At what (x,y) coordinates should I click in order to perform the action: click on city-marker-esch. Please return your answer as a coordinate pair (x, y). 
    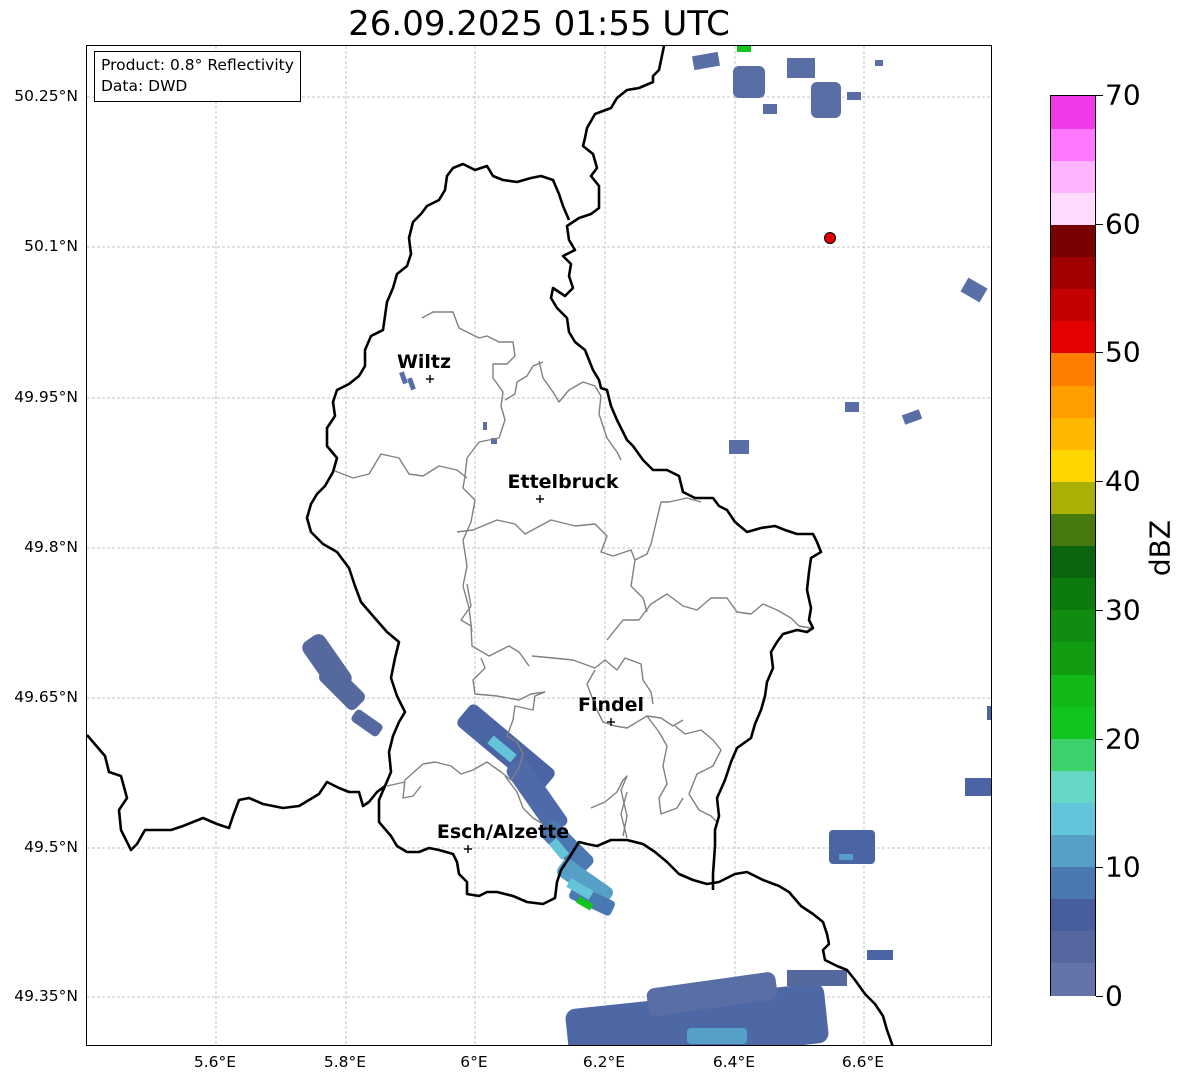
    Looking at the image, I should click on (468, 849).